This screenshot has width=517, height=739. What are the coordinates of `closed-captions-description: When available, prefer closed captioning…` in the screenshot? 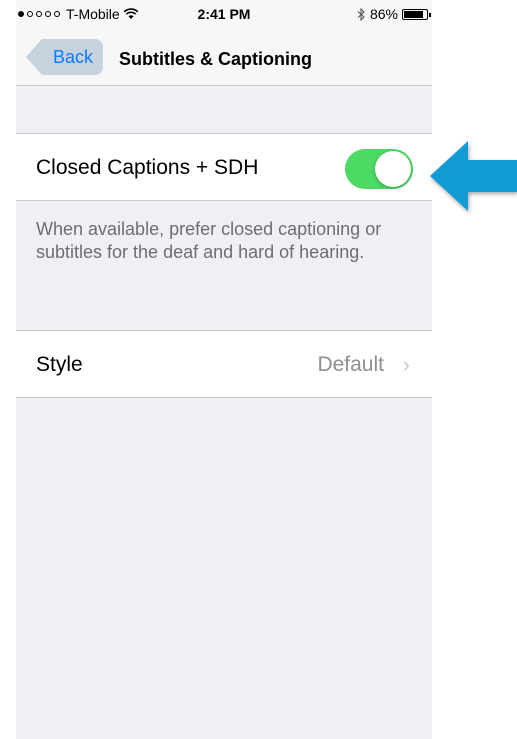 It's located at (209, 240).